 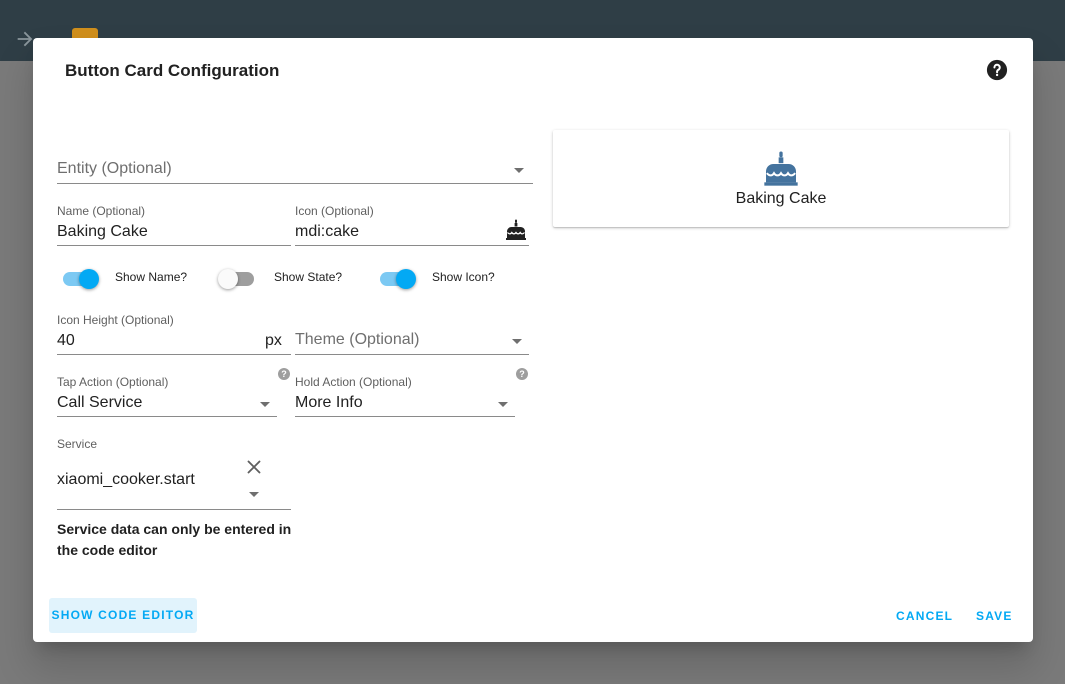 I want to click on hold-action-help-icon: ?, so click(x=522, y=374).